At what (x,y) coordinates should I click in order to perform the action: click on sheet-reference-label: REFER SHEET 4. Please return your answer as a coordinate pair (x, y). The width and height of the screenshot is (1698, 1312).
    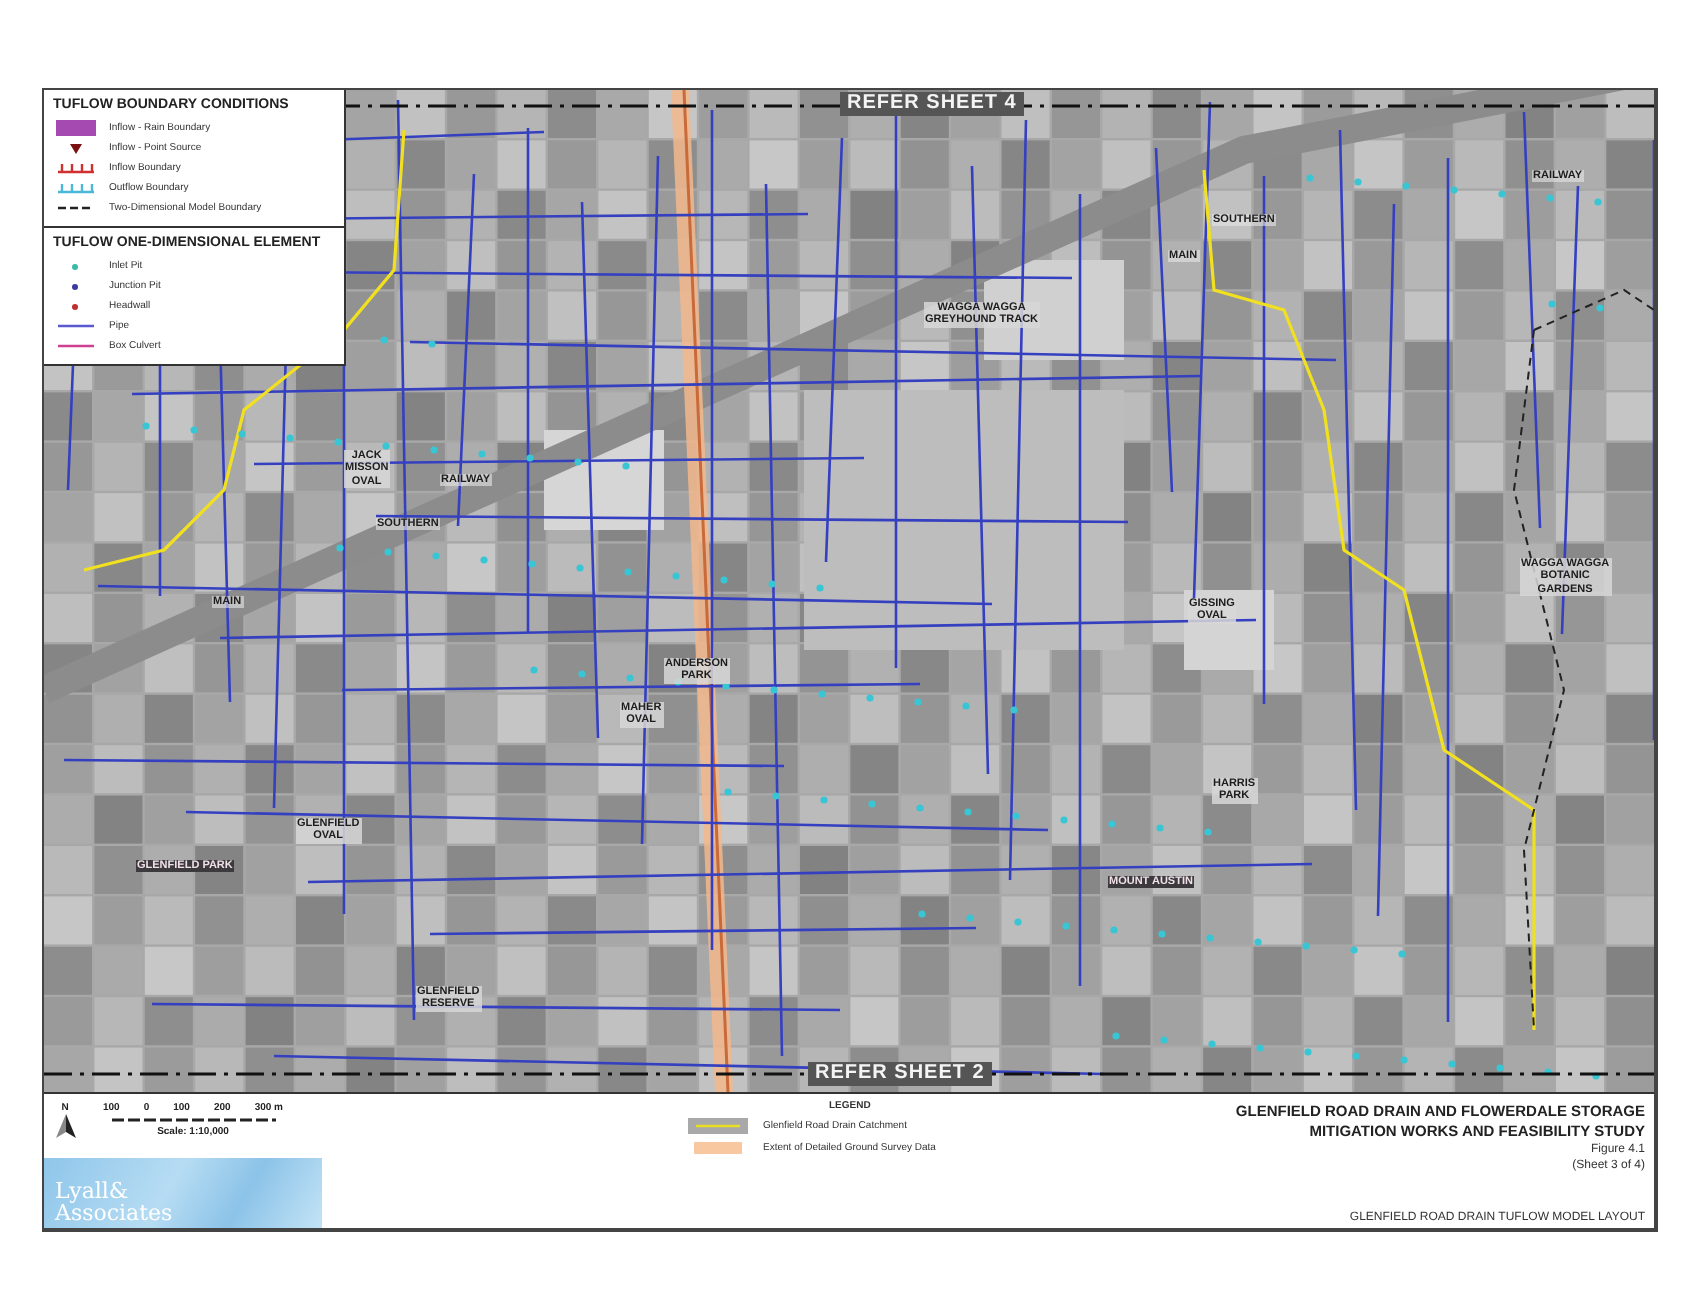
    Looking at the image, I should click on (932, 103).